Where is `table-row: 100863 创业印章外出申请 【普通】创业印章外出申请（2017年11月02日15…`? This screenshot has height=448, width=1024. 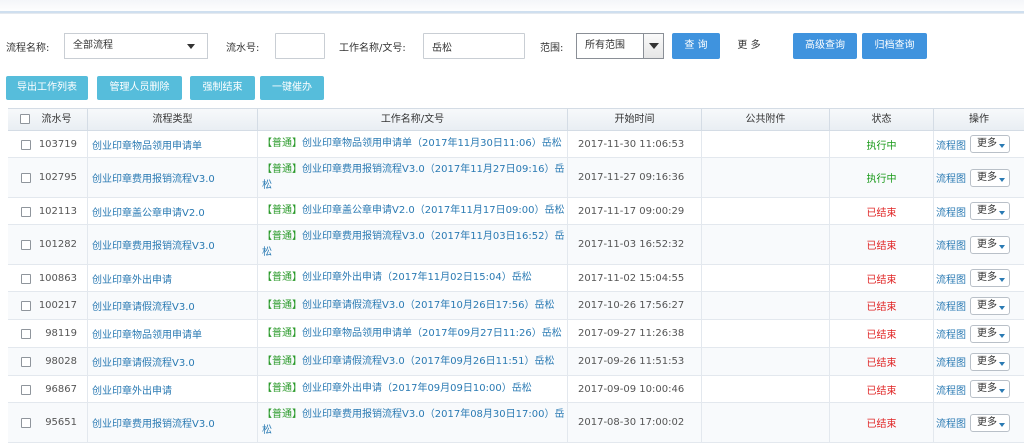 table-row: 100863 创业印章外出申请 【普通】创业印章外出申请（2017年11月02日15… is located at coordinates (516, 278).